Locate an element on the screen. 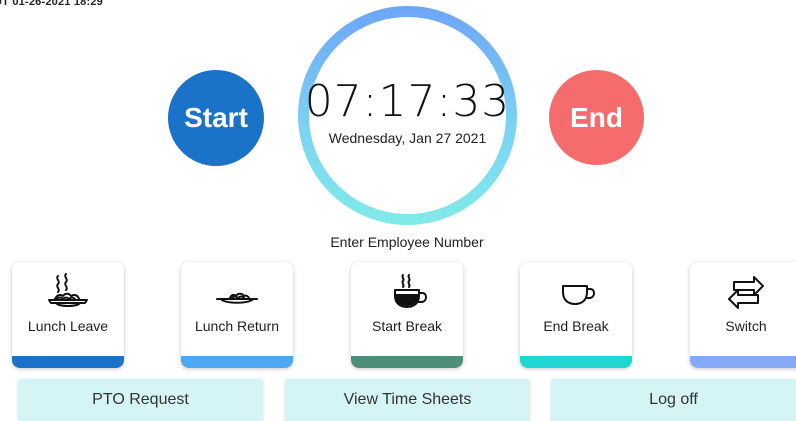 This screenshot has height=421, width=796. start-button-label: Start is located at coordinates (216, 117).